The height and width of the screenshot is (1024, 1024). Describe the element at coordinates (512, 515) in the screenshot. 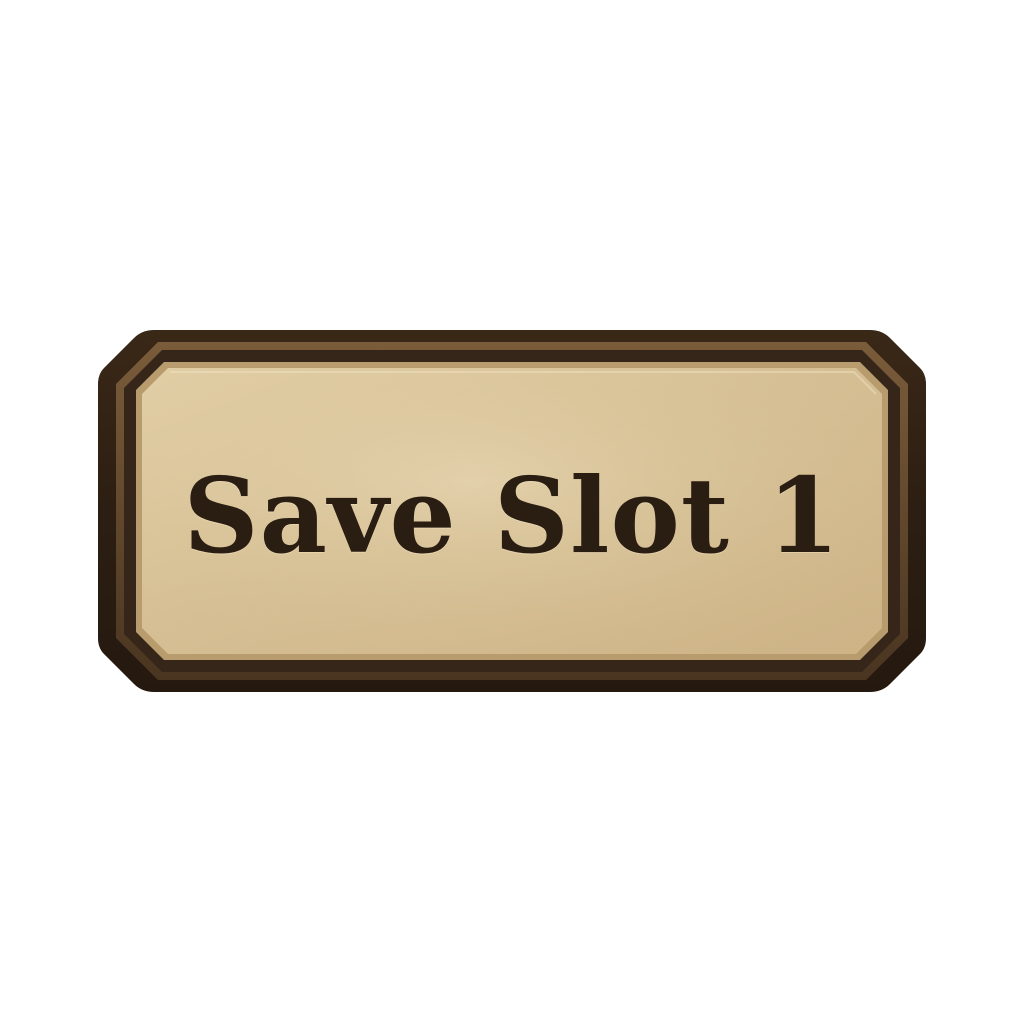

I see `save-slot-label: Save Slot 1` at that location.